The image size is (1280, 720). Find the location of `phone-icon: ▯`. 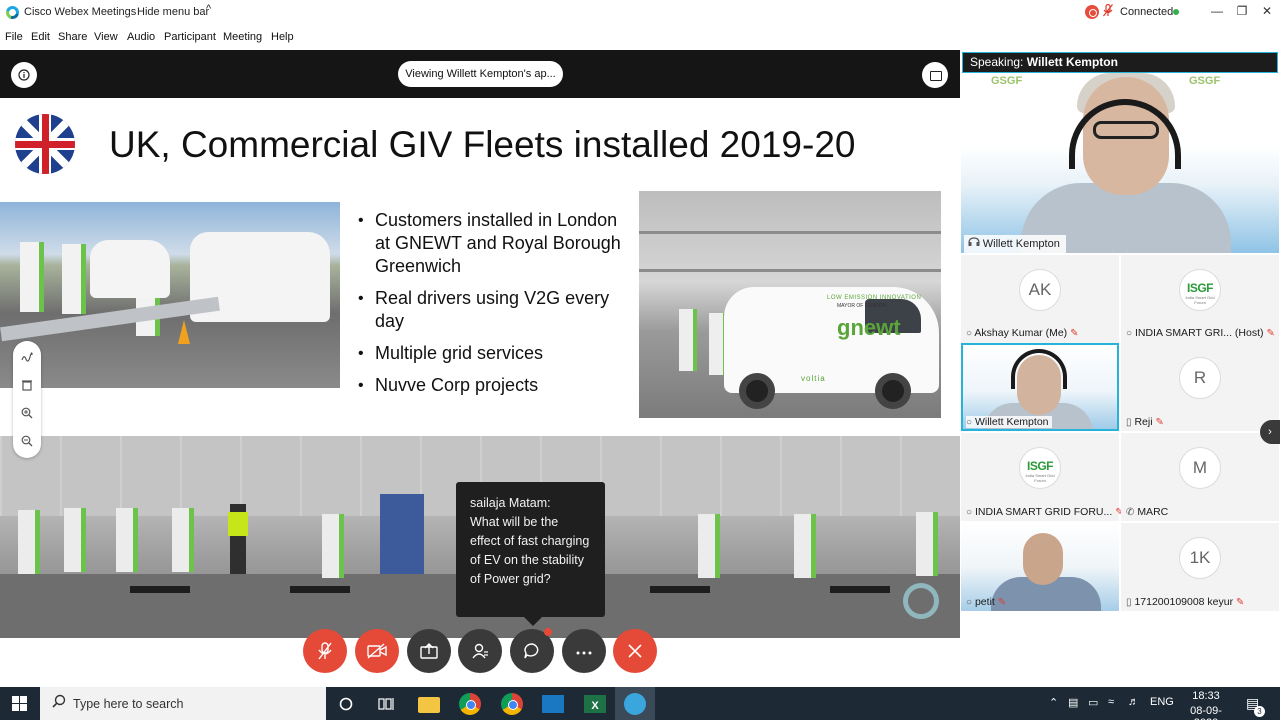

phone-icon: ▯ is located at coordinates (1129, 602).